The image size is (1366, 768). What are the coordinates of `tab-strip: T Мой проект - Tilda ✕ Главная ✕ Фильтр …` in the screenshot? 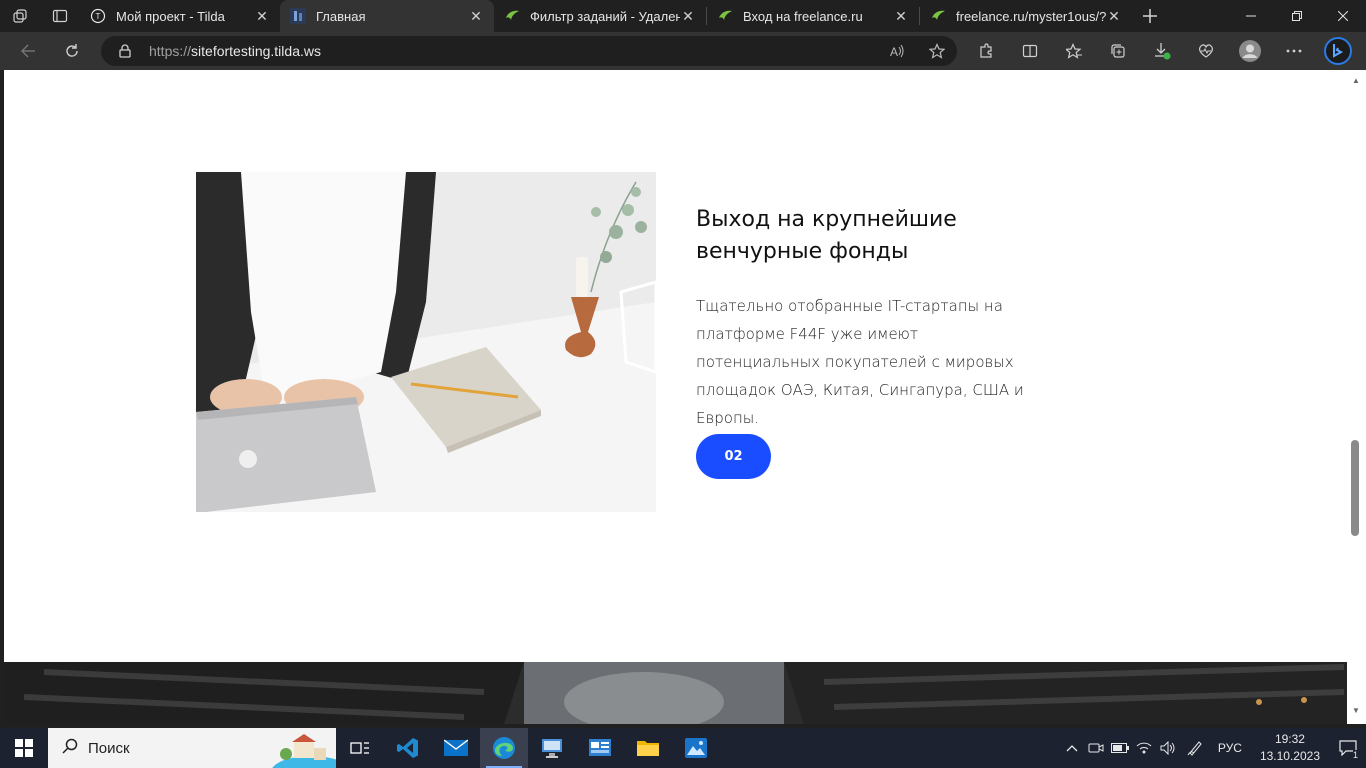 It's located at (683, 16).